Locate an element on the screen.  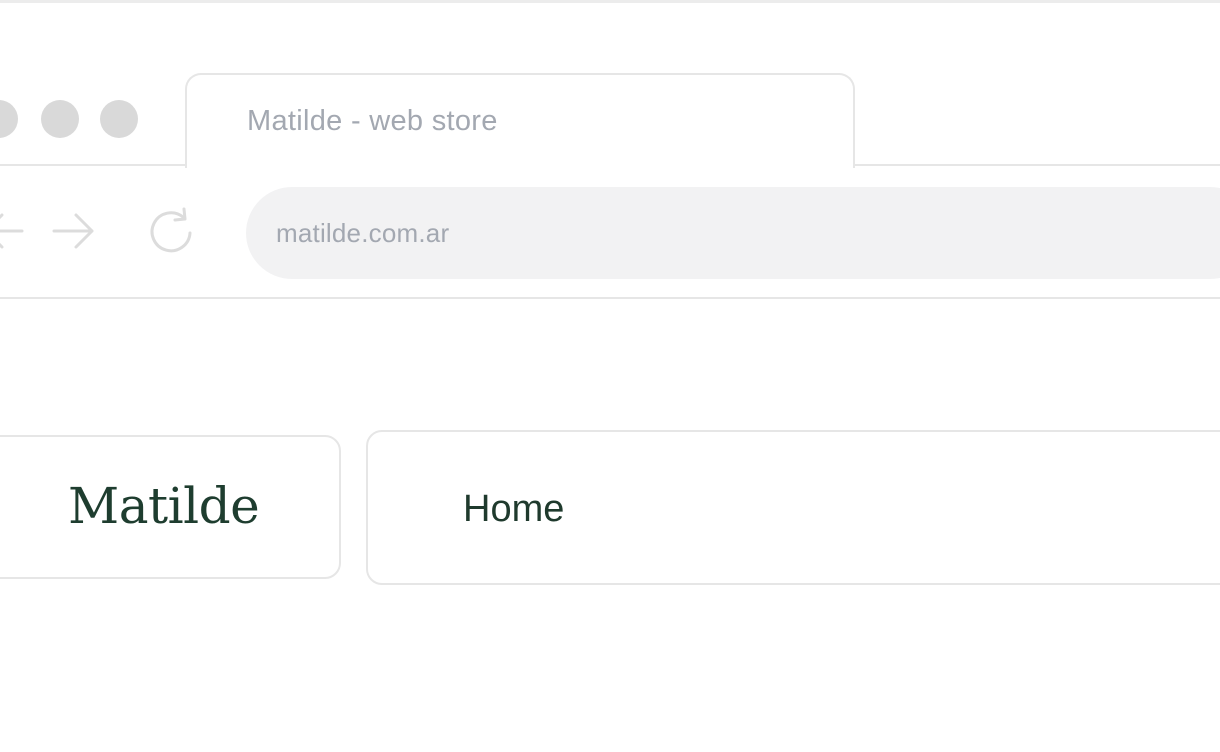
nav-item-home: Home is located at coordinates (513, 509).